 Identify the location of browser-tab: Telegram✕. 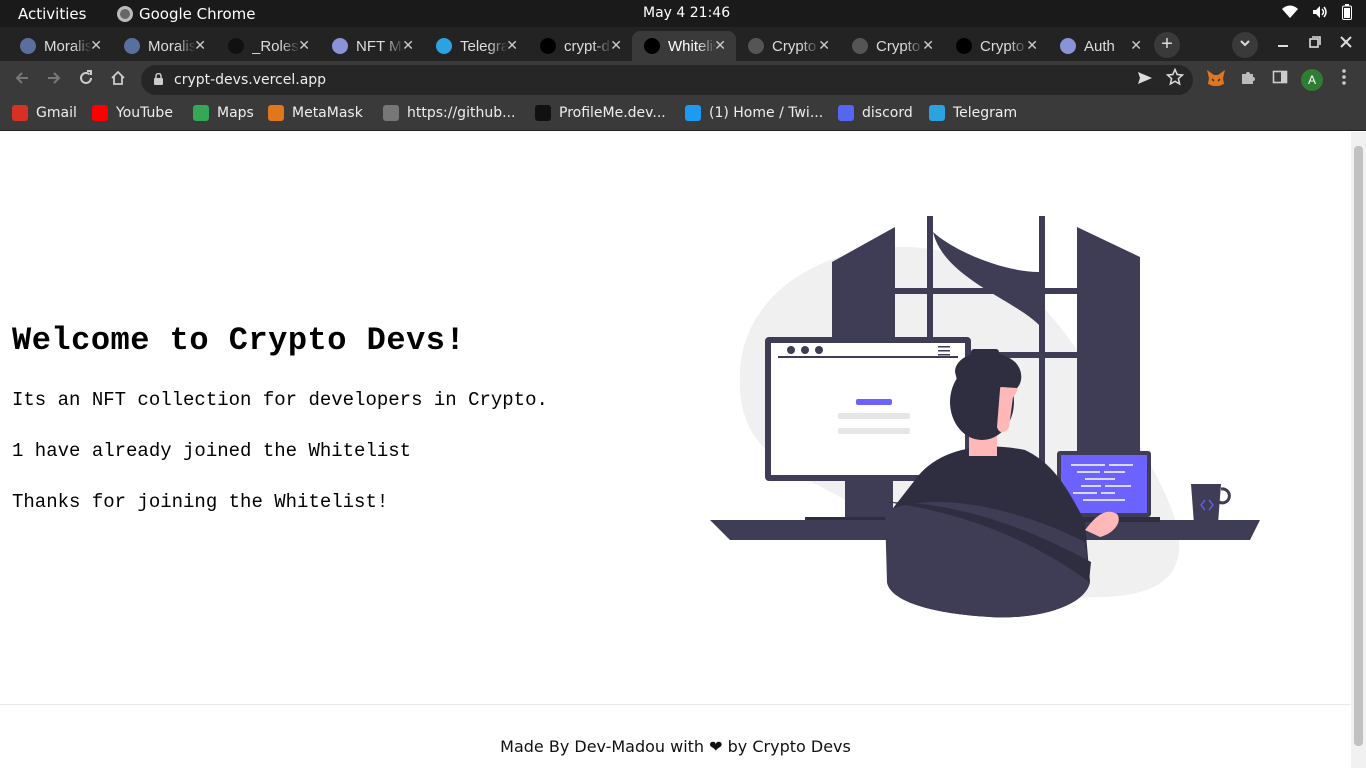
(476, 46).